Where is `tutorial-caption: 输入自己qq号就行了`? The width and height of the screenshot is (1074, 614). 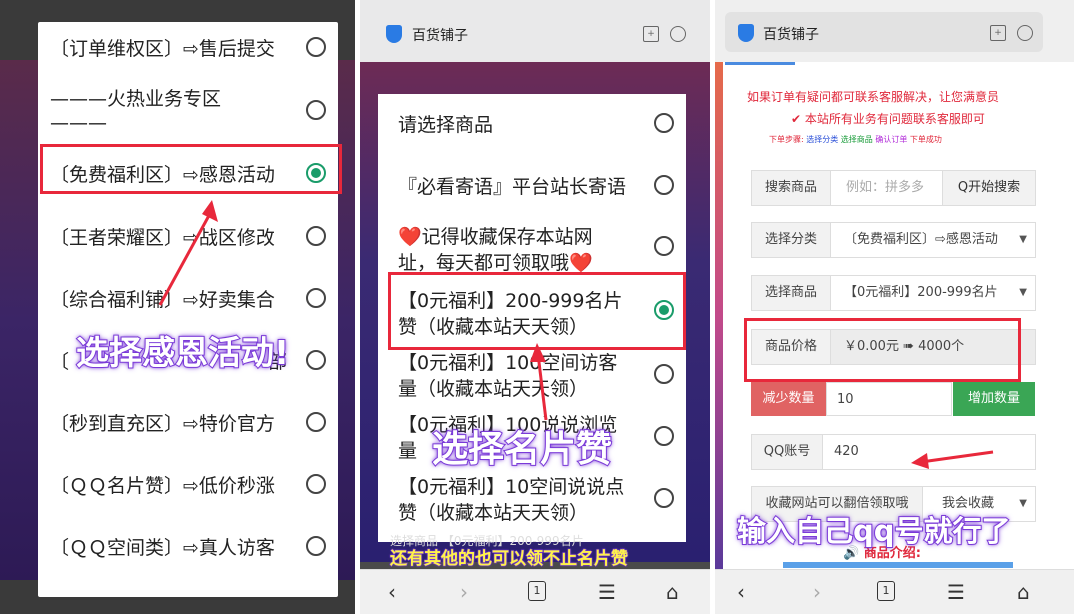 tutorial-caption: 输入自己qq号就行了 is located at coordinates (874, 531).